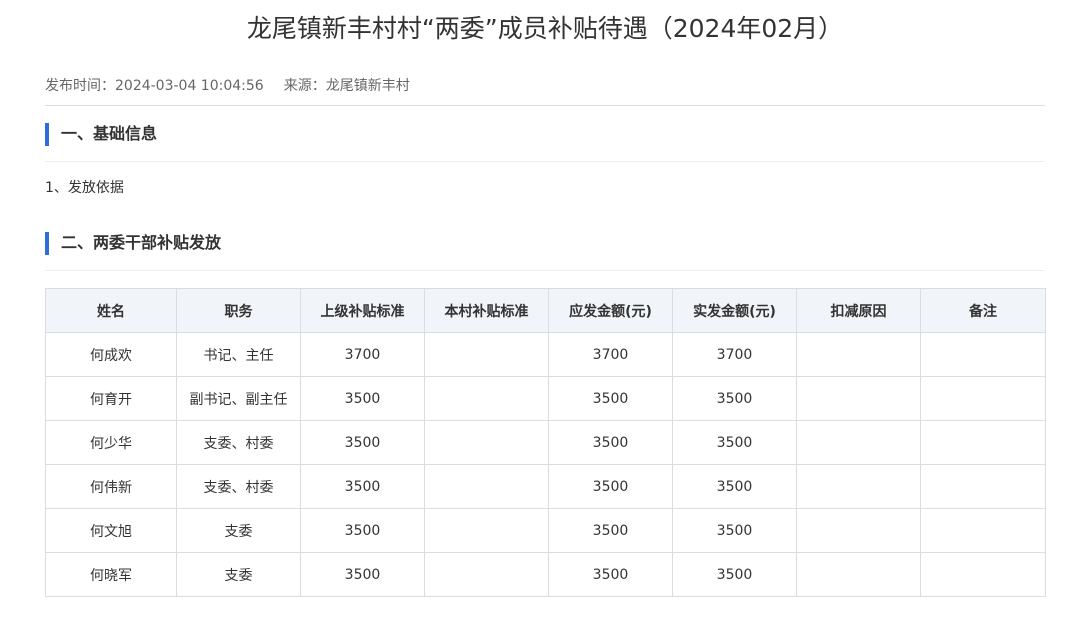 The width and height of the screenshot is (1078, 641). Describe the element at coordinates (734, 354) in the screenshot. I see `cell-actual: 3700` at that location.